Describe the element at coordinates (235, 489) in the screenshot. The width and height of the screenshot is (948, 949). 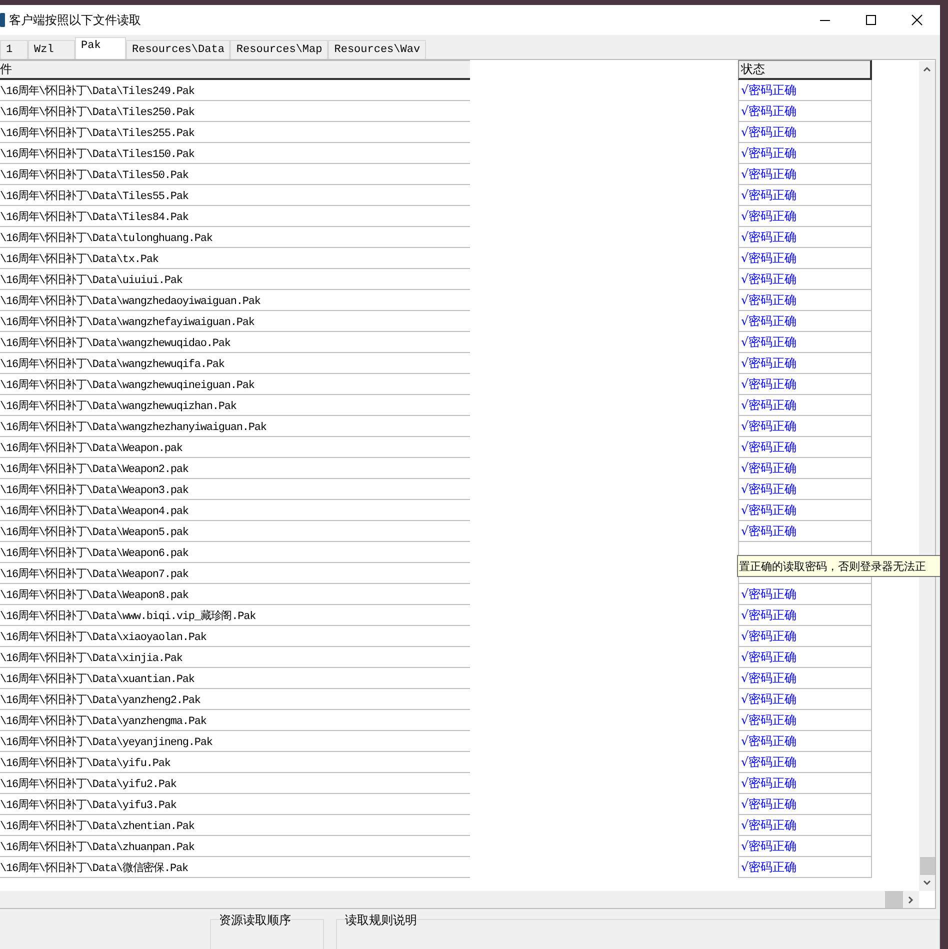
I see `table-cell: \16周年\怀旧补丁\Data\Weapon3.pak` at that location.